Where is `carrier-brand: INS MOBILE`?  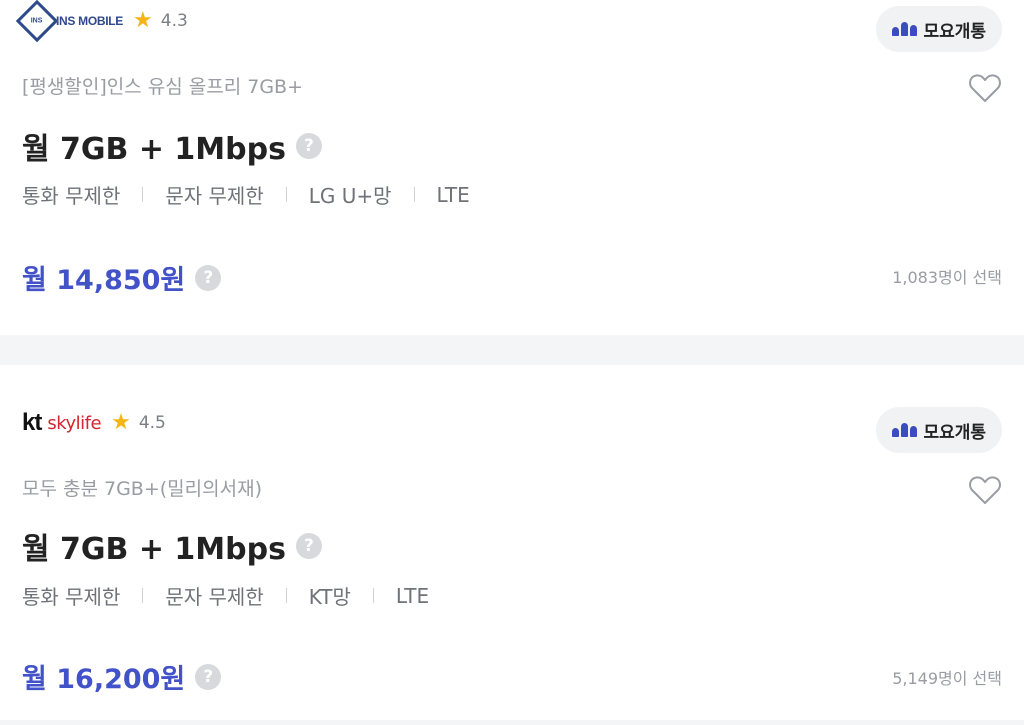 carrier-brand: INS MOBILE is located at coordinates (90, 21).